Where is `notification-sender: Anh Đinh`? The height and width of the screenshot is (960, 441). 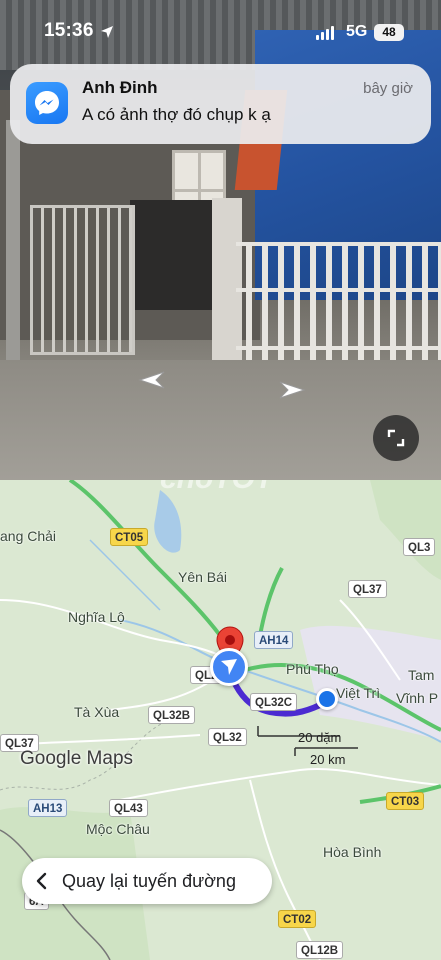
notification-sender: Anh Đinh is located at coordinates (120, 87).